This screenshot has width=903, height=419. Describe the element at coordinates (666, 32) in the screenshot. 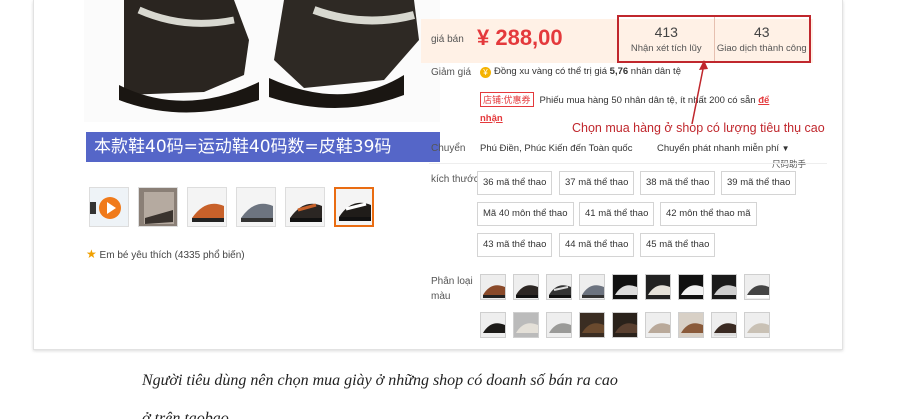

I see `reviews-count: 413` at that location.